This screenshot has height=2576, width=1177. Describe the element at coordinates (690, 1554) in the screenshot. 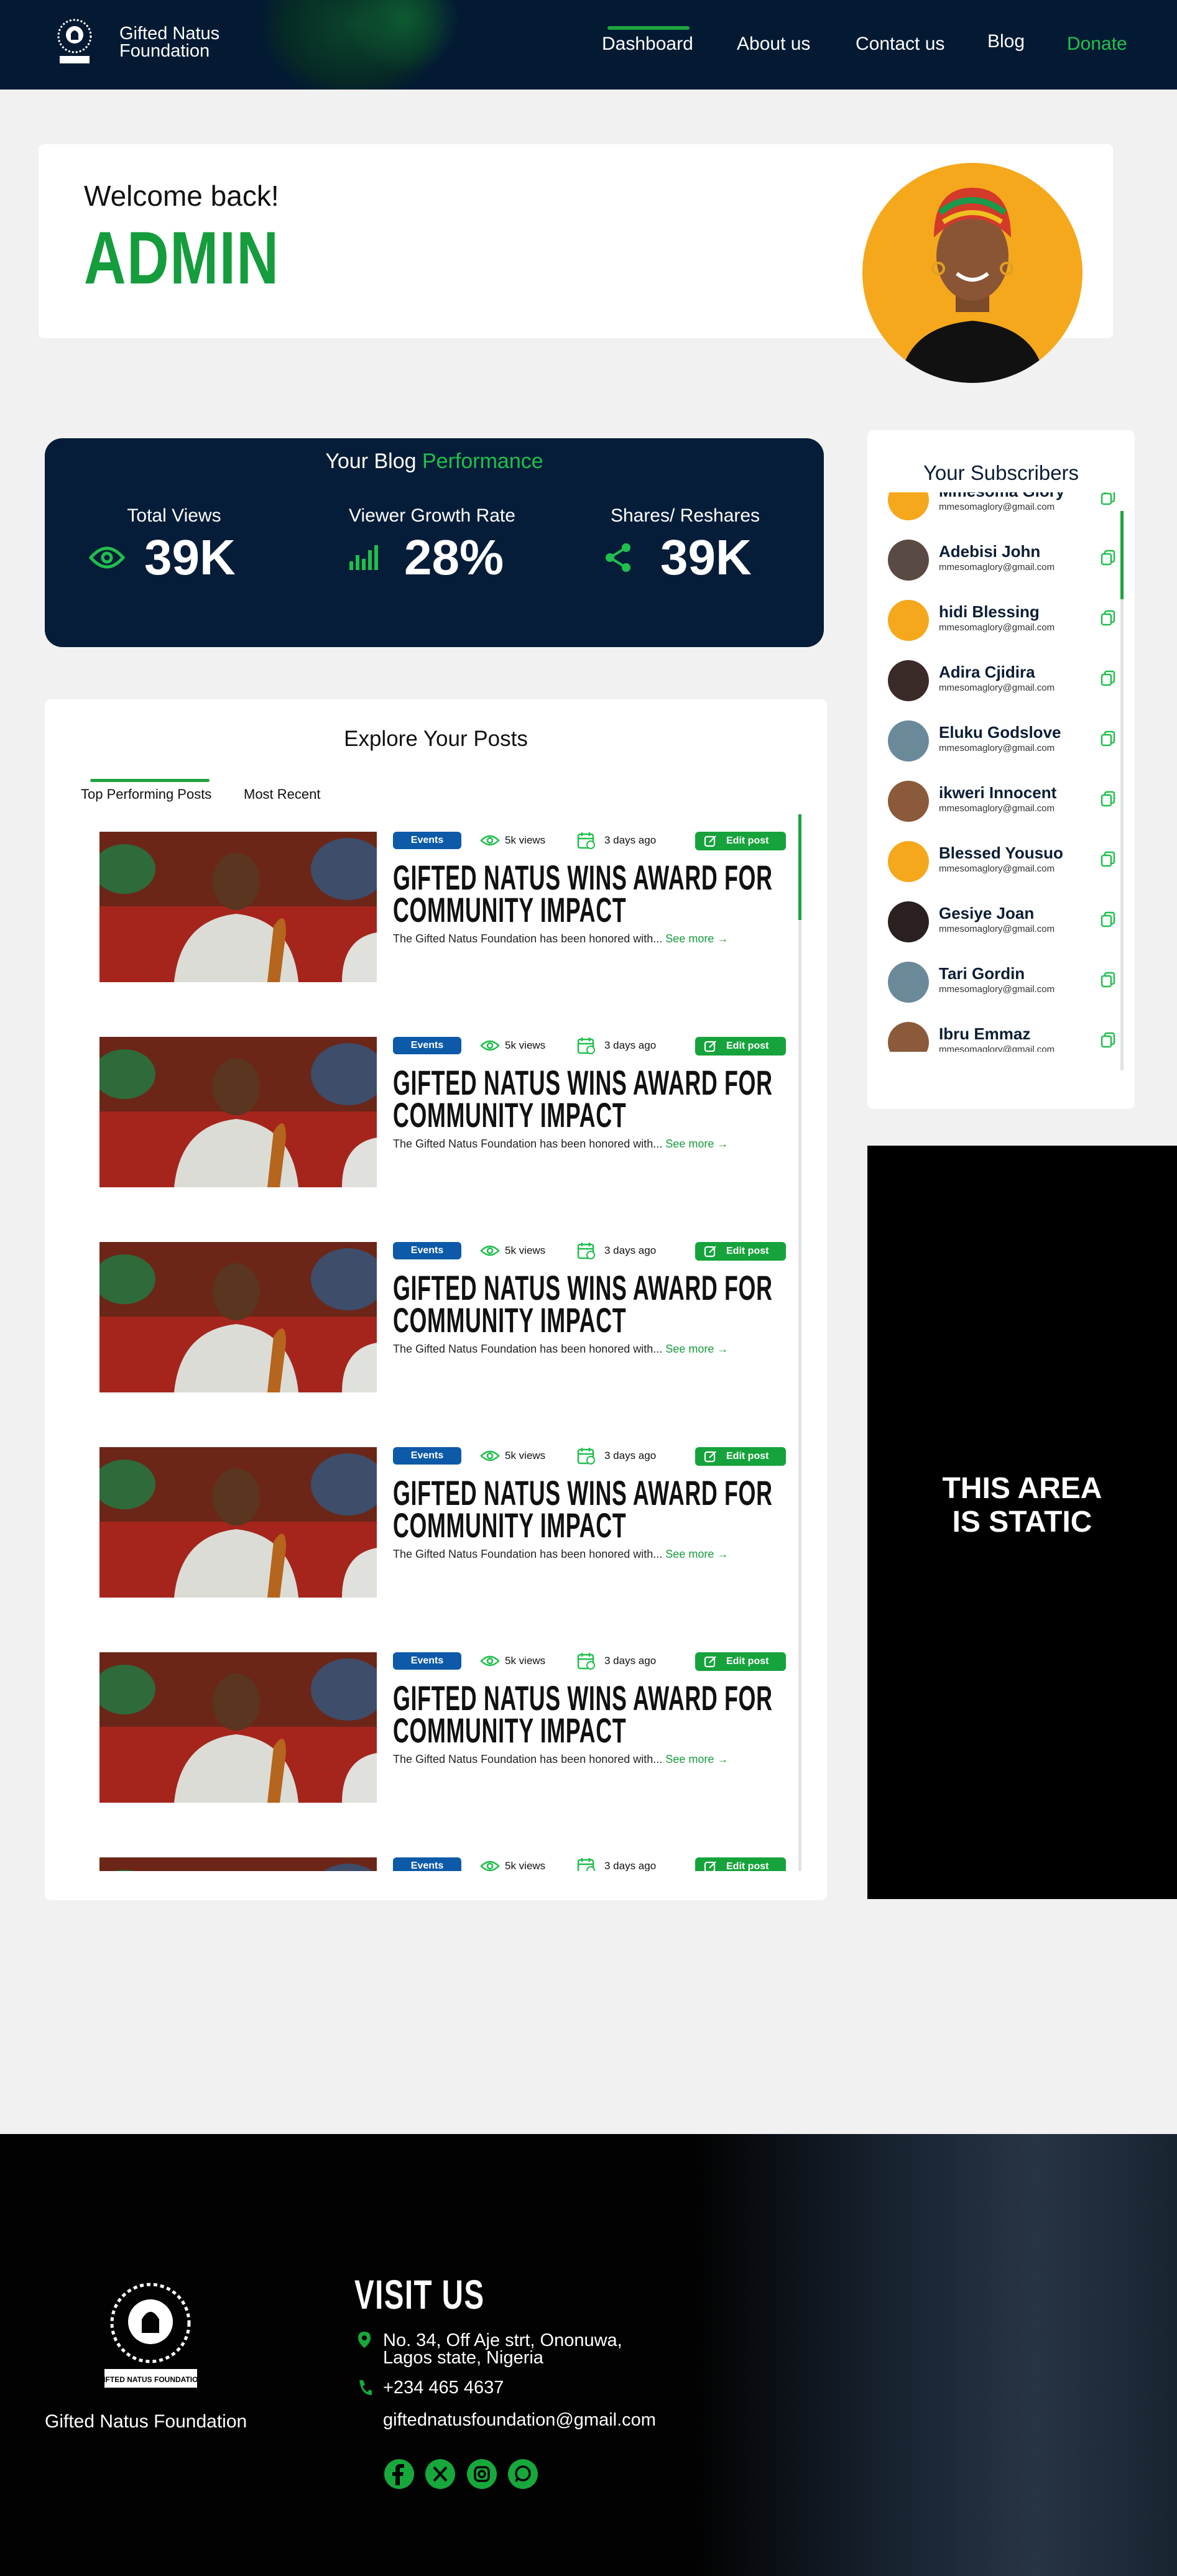

I see `see-more-label: See more` at that location.